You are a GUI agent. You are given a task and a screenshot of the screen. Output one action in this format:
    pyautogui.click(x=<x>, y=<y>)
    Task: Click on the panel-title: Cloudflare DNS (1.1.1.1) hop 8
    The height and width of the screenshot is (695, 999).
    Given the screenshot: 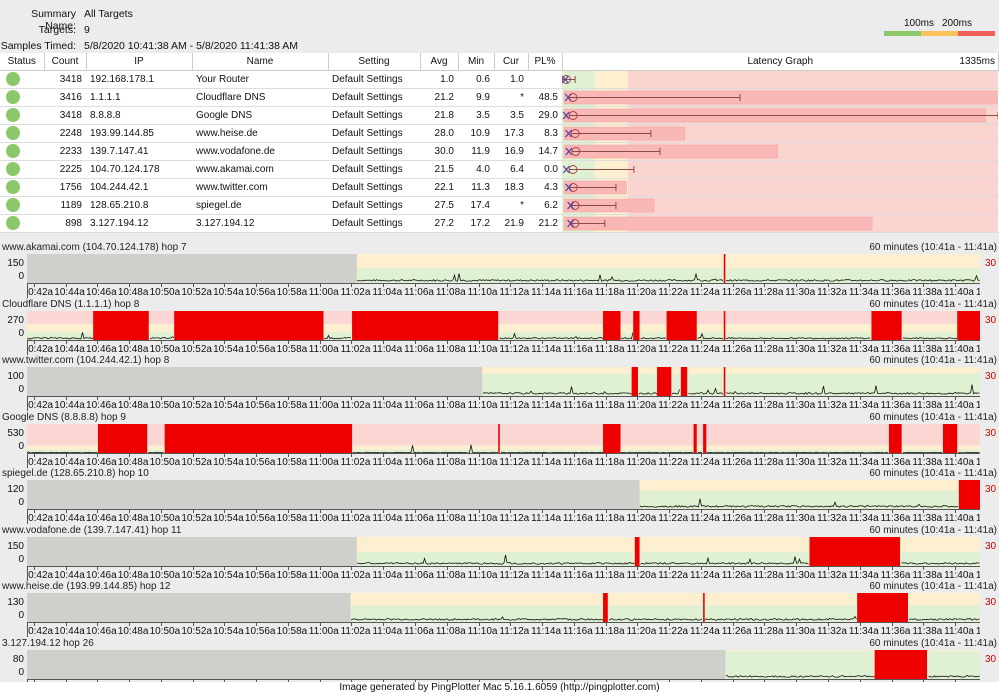 What is the action you would take?
    pyautogui.click(x=71, y=304)
    